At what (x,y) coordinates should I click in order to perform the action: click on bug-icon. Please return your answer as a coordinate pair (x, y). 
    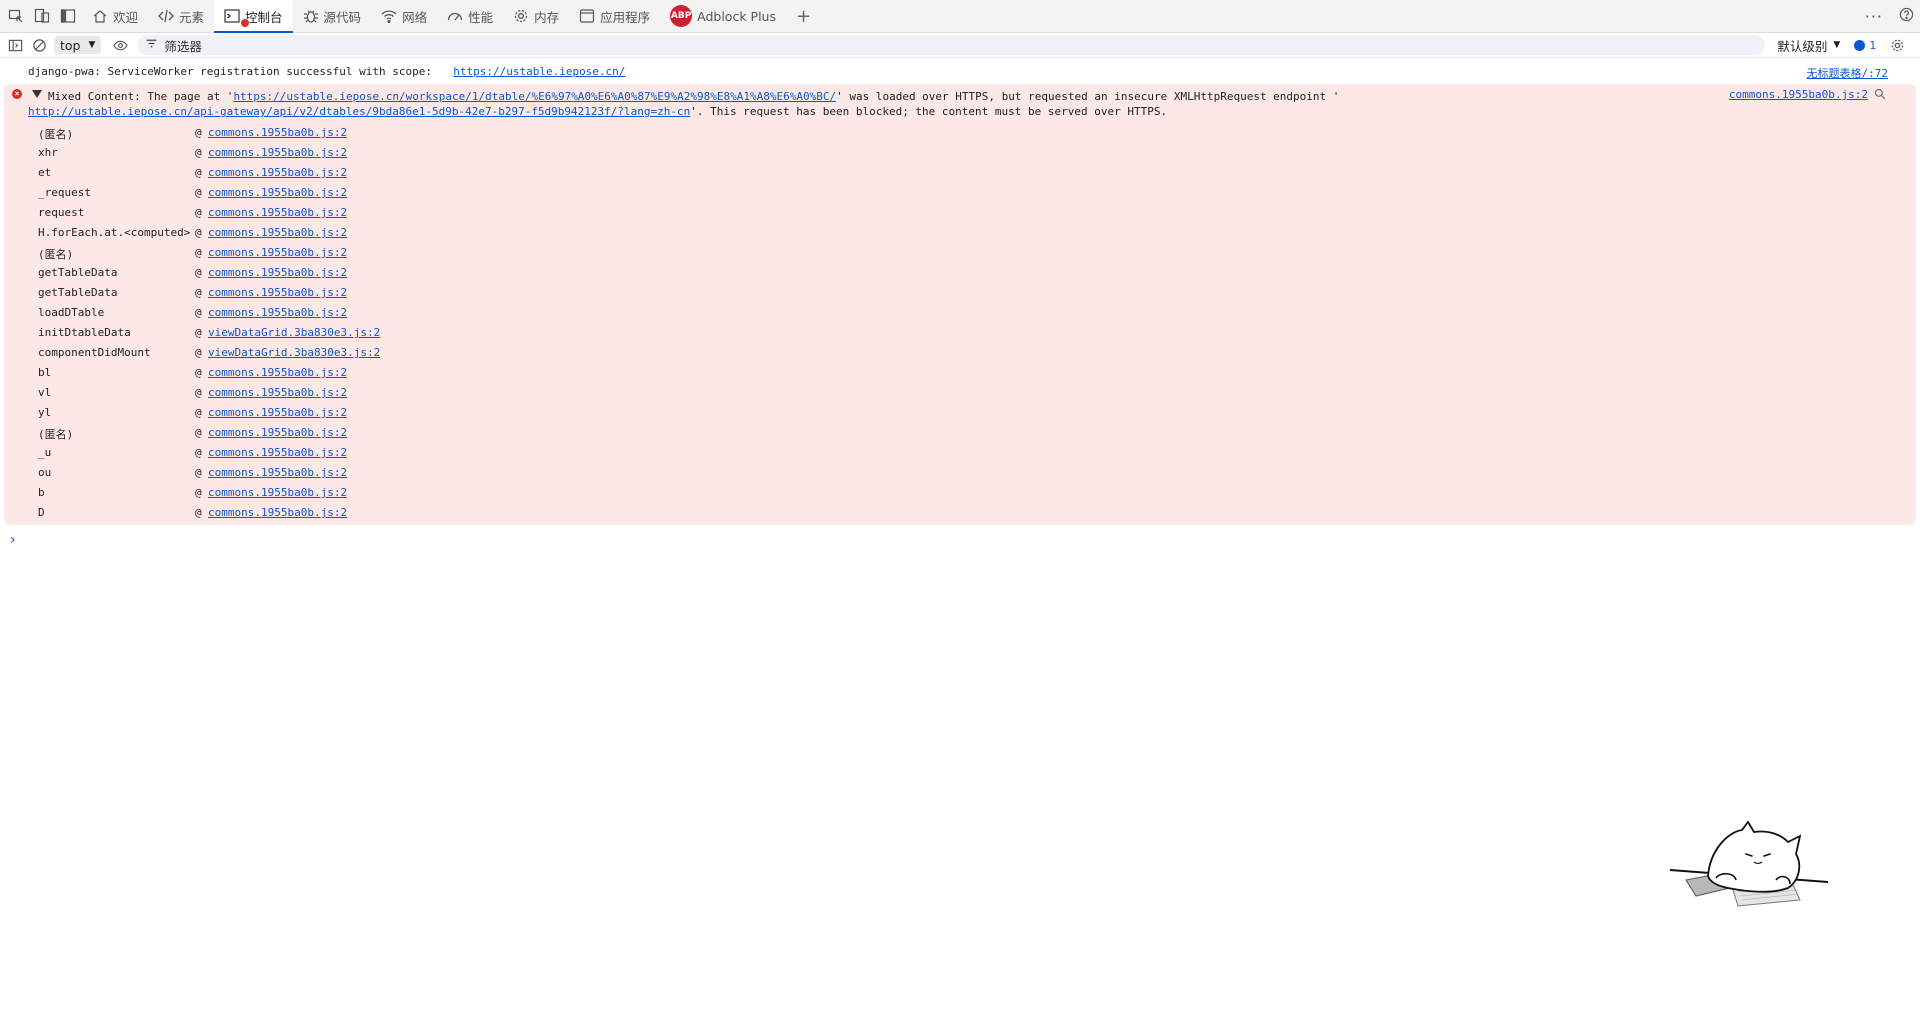
    Looking at the image, I should click on (310, 16).